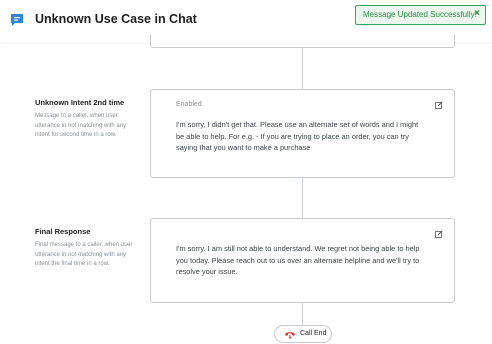 The width and height of the screenshot is (492, 344). What do you see at coordinates (290, 335) in the screenshot?
I see `phone-hangup-icon` at bounding box center [290, 335].